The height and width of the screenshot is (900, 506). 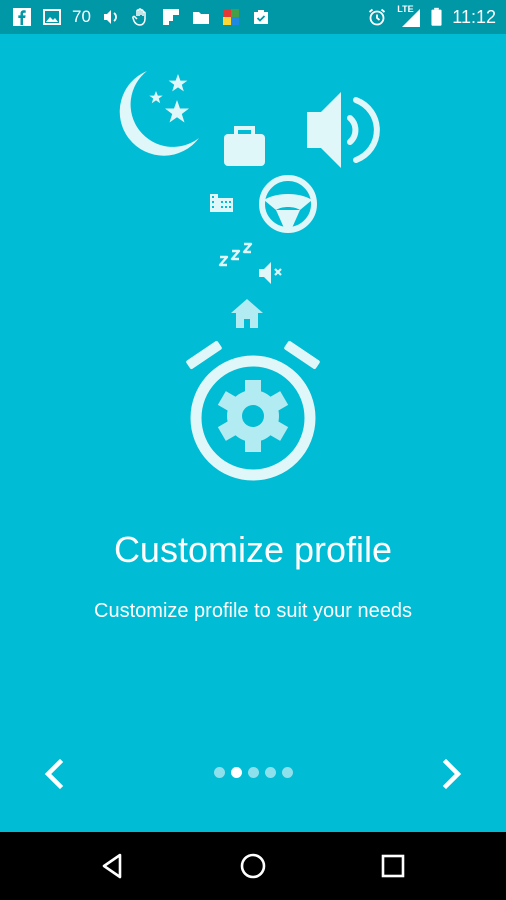 I want to click on signal-indicator: LTE, so click(x=409, y=16).